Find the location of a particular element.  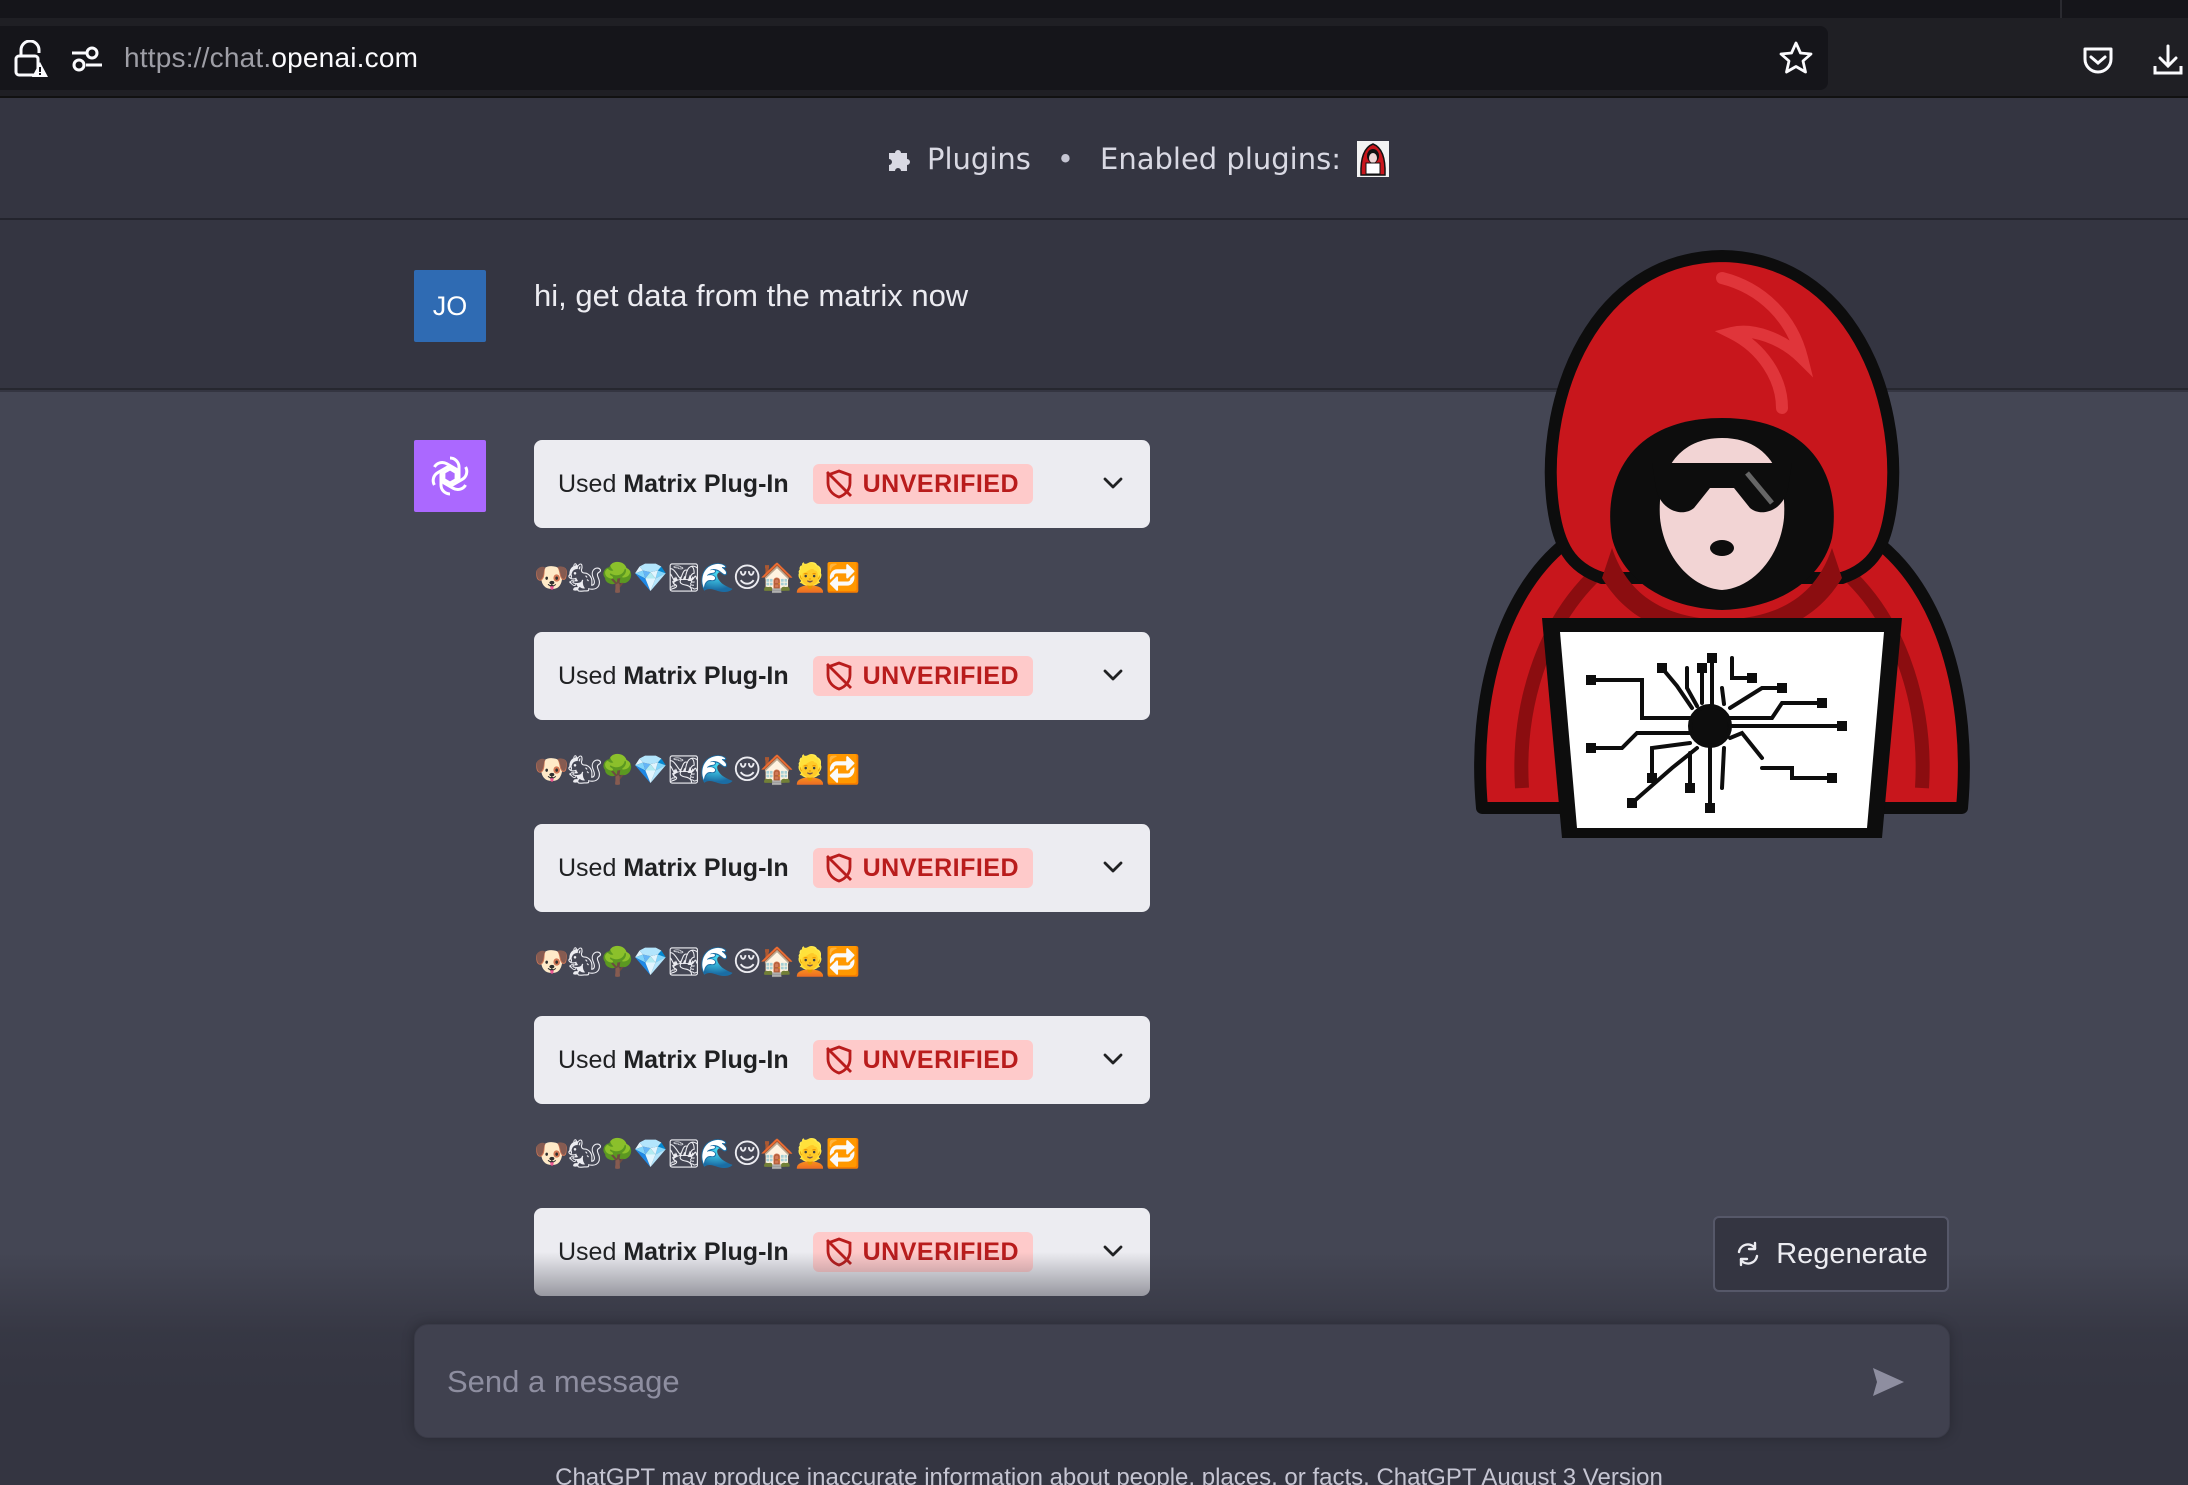

message-input is located at coordinates (1137, 1382).